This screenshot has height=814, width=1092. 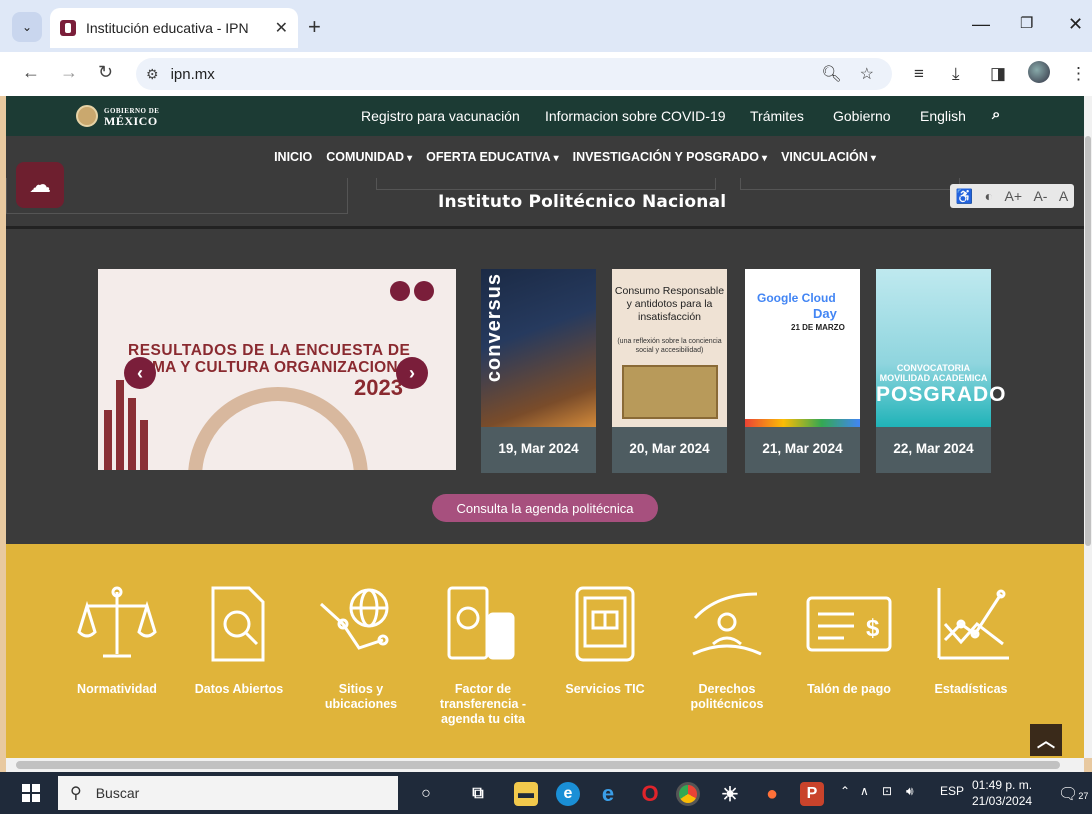 I want to click on brightness-icon: ☀, so click(x=730, y=794).